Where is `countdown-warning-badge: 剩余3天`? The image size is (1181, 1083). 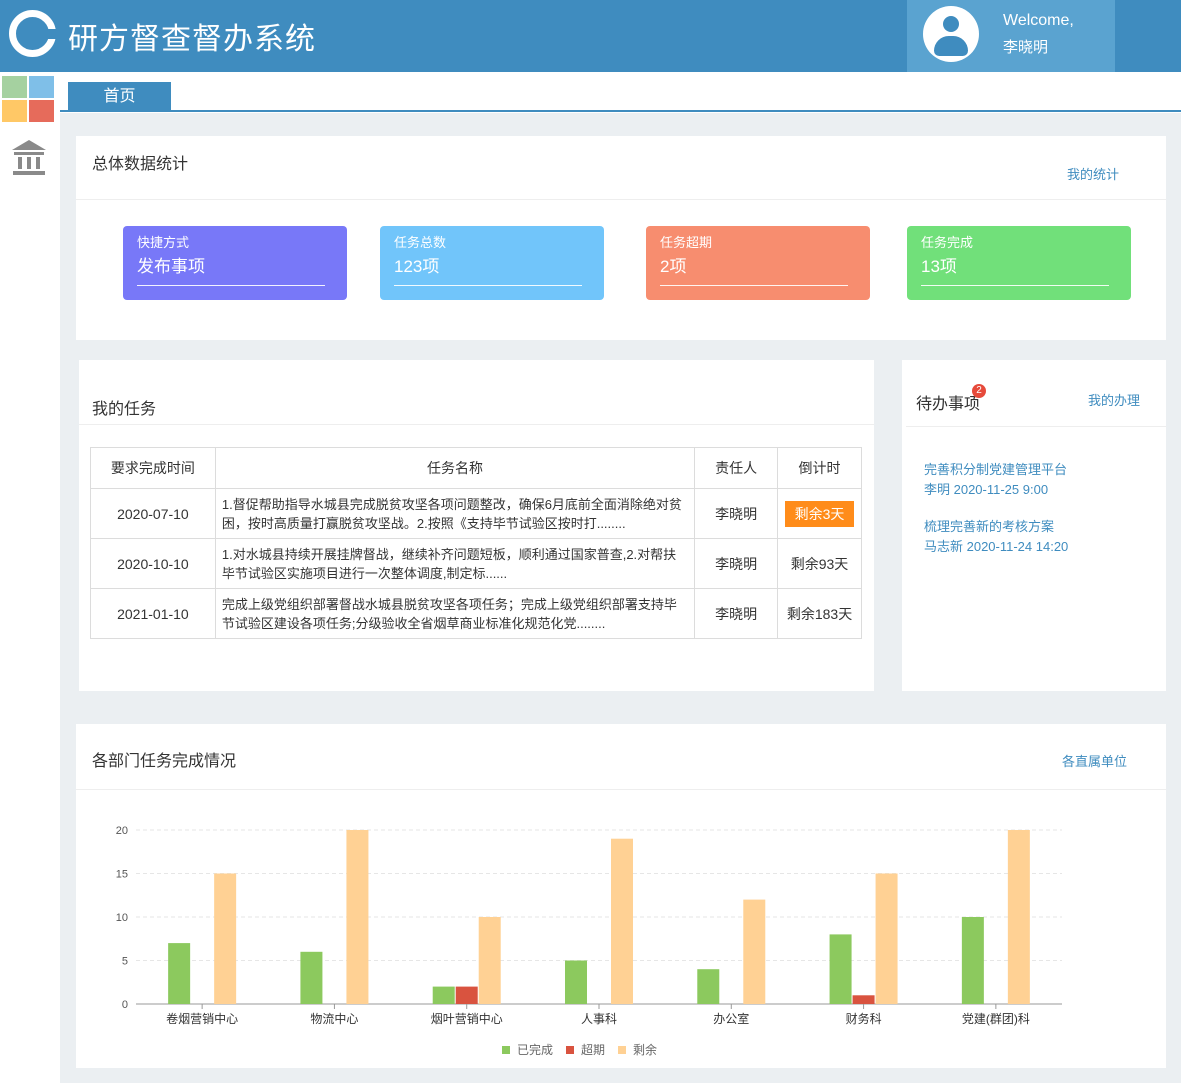 countdown-warning-badge: 剩余3天 is located at coordinates (819, 513).